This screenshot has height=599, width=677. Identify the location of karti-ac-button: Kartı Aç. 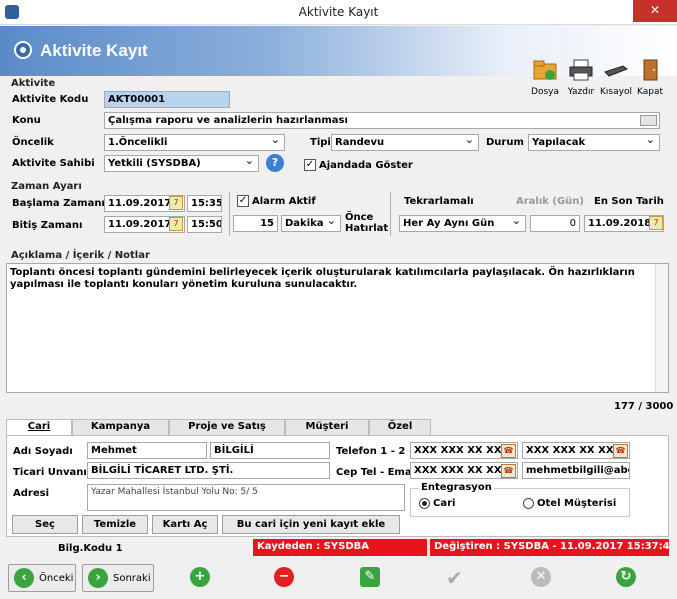
(185, 524).